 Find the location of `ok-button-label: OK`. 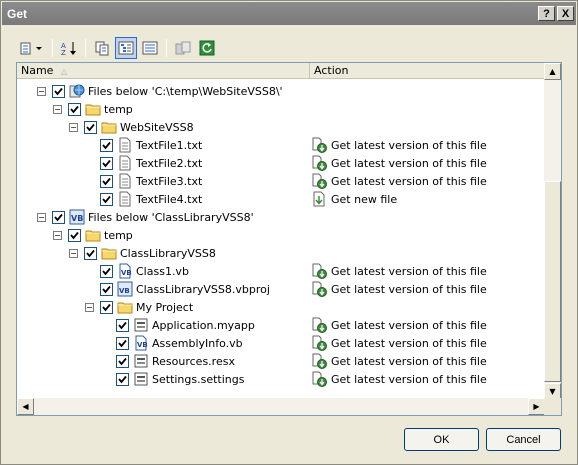

ok-button-label: OK is located at coordinates (441, 439).